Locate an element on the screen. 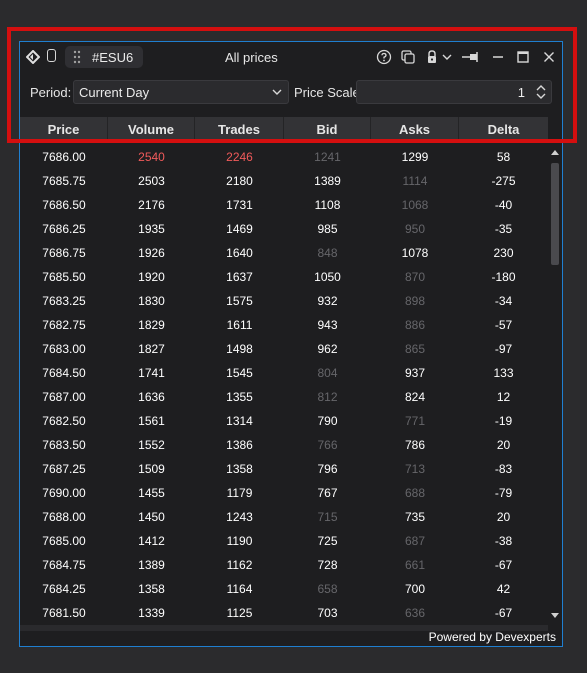 The width and height of the screenshot is (587, 673). table-row: 7683.25 1830 1575 932 898 -34 is located at coordinates (284, 301).